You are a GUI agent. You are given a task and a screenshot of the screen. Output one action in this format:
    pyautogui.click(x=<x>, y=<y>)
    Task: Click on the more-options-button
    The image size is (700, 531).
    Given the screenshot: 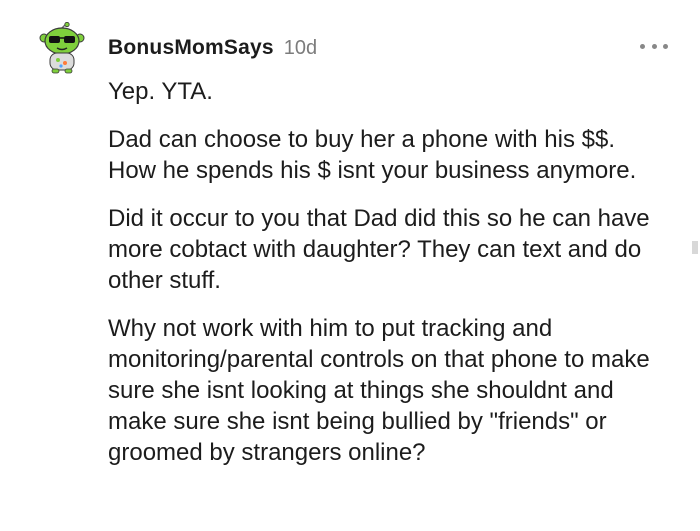 What is the action you would take?
    pyautogui.click(x=654, y=46)
    